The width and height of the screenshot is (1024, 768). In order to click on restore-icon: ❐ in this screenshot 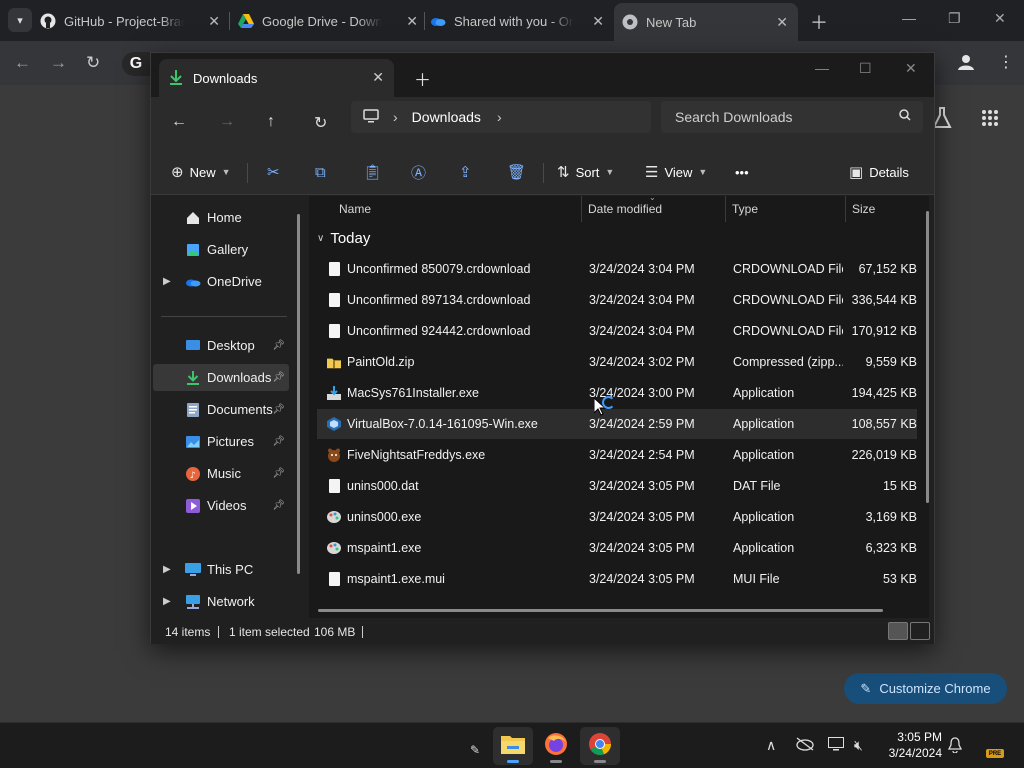, I will do `click(954, 18)`.